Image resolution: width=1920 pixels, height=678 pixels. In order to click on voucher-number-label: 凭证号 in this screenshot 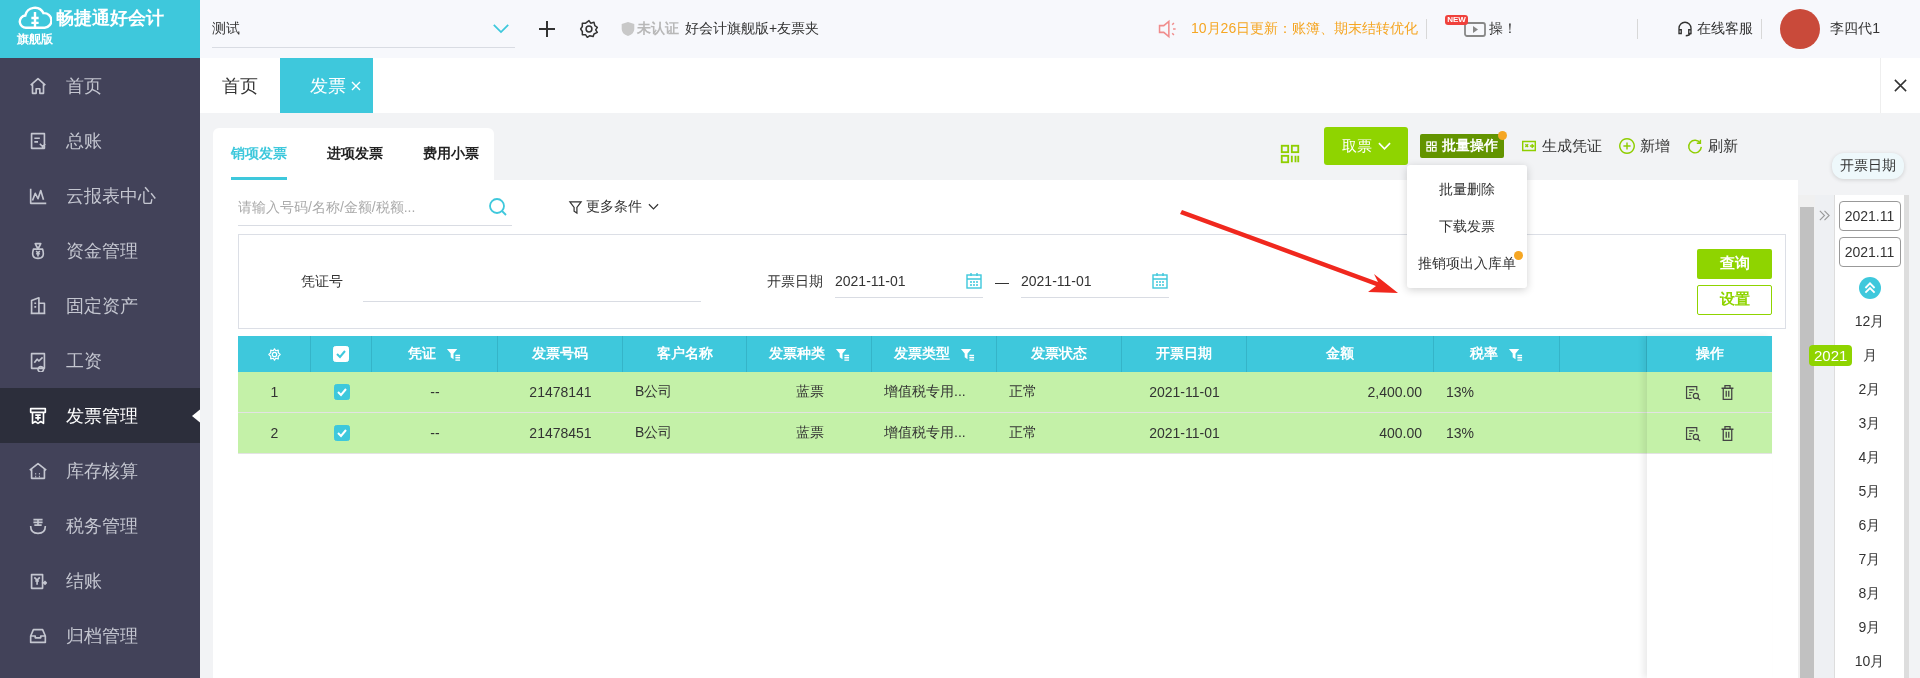, I will do `click(322, 281)`.